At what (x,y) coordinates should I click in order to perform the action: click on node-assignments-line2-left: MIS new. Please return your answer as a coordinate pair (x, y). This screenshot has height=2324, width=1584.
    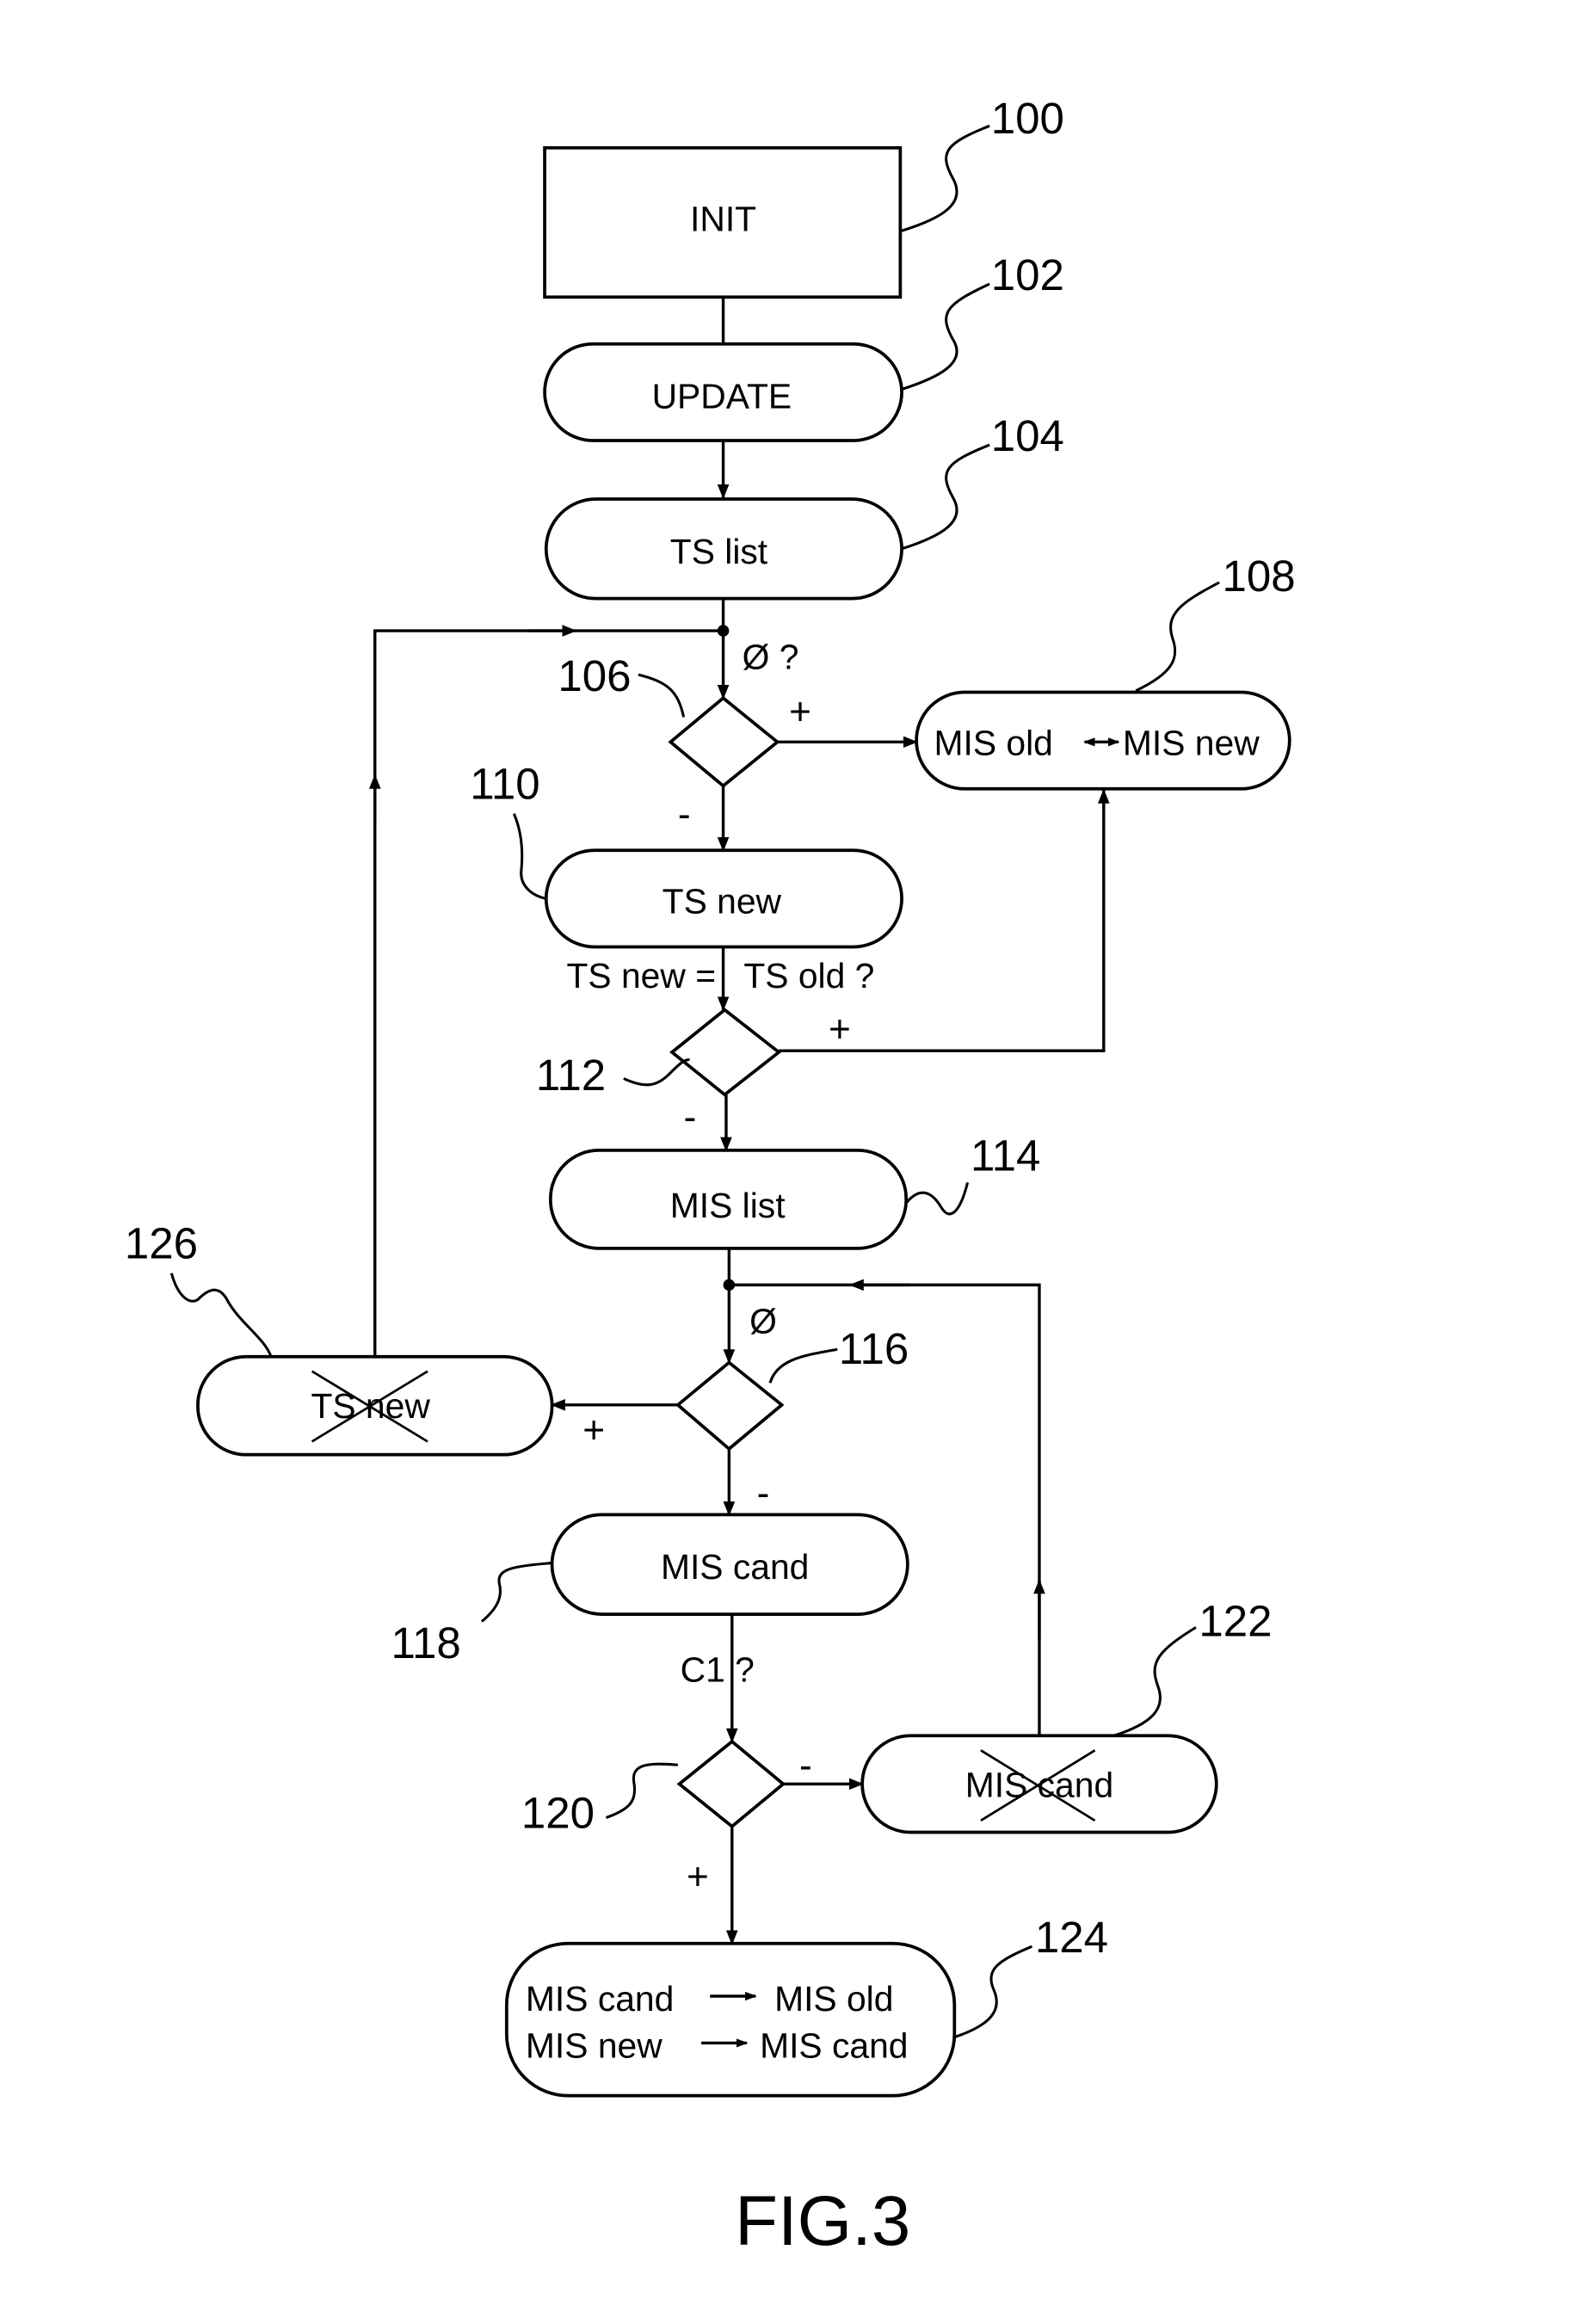
    Looking at the image, I should click on (594, 2045).